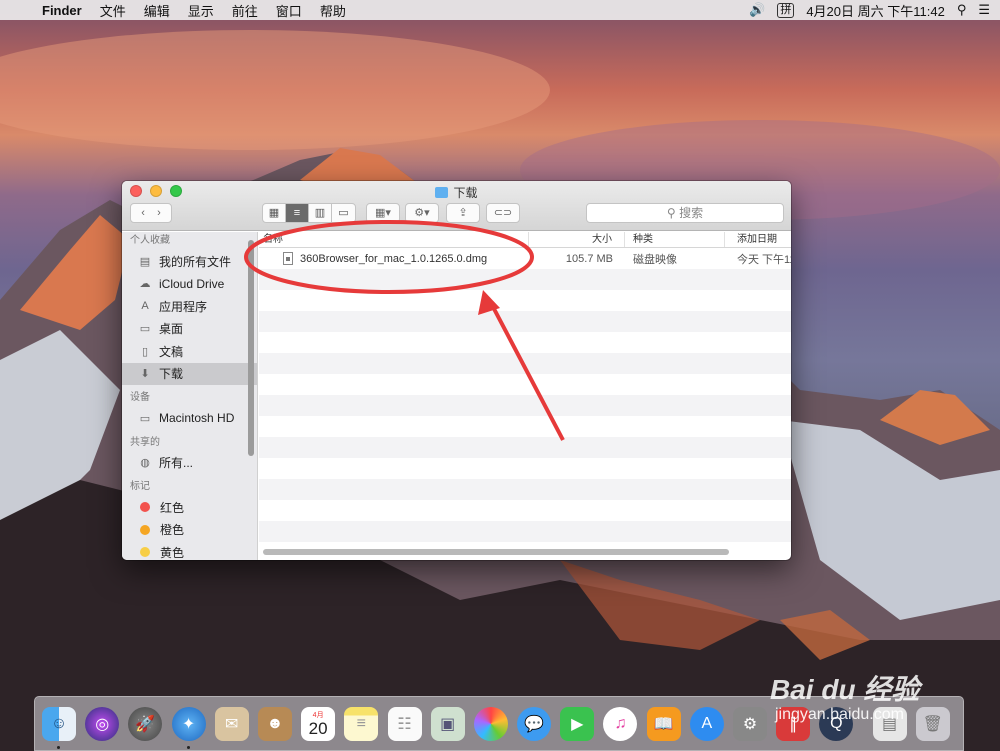 The image size is (1000, 751). What do you see at coordinates (274, 723) in the screenshot?
I see `contacts-icon: ☻` at bounding box center [274, 723].